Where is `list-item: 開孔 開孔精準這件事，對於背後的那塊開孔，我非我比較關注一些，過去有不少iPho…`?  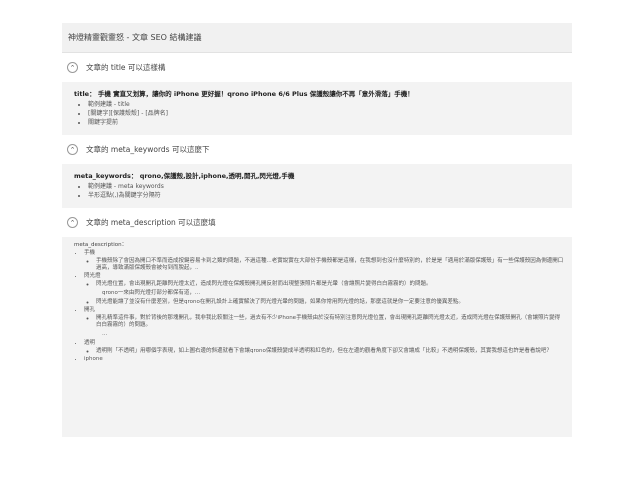 list-item: 開孔 開孔精準這件事，對於背後的那塊開孔，我非我比較關注一些，過去有不少iPho… is located at coordinates (324, 322).